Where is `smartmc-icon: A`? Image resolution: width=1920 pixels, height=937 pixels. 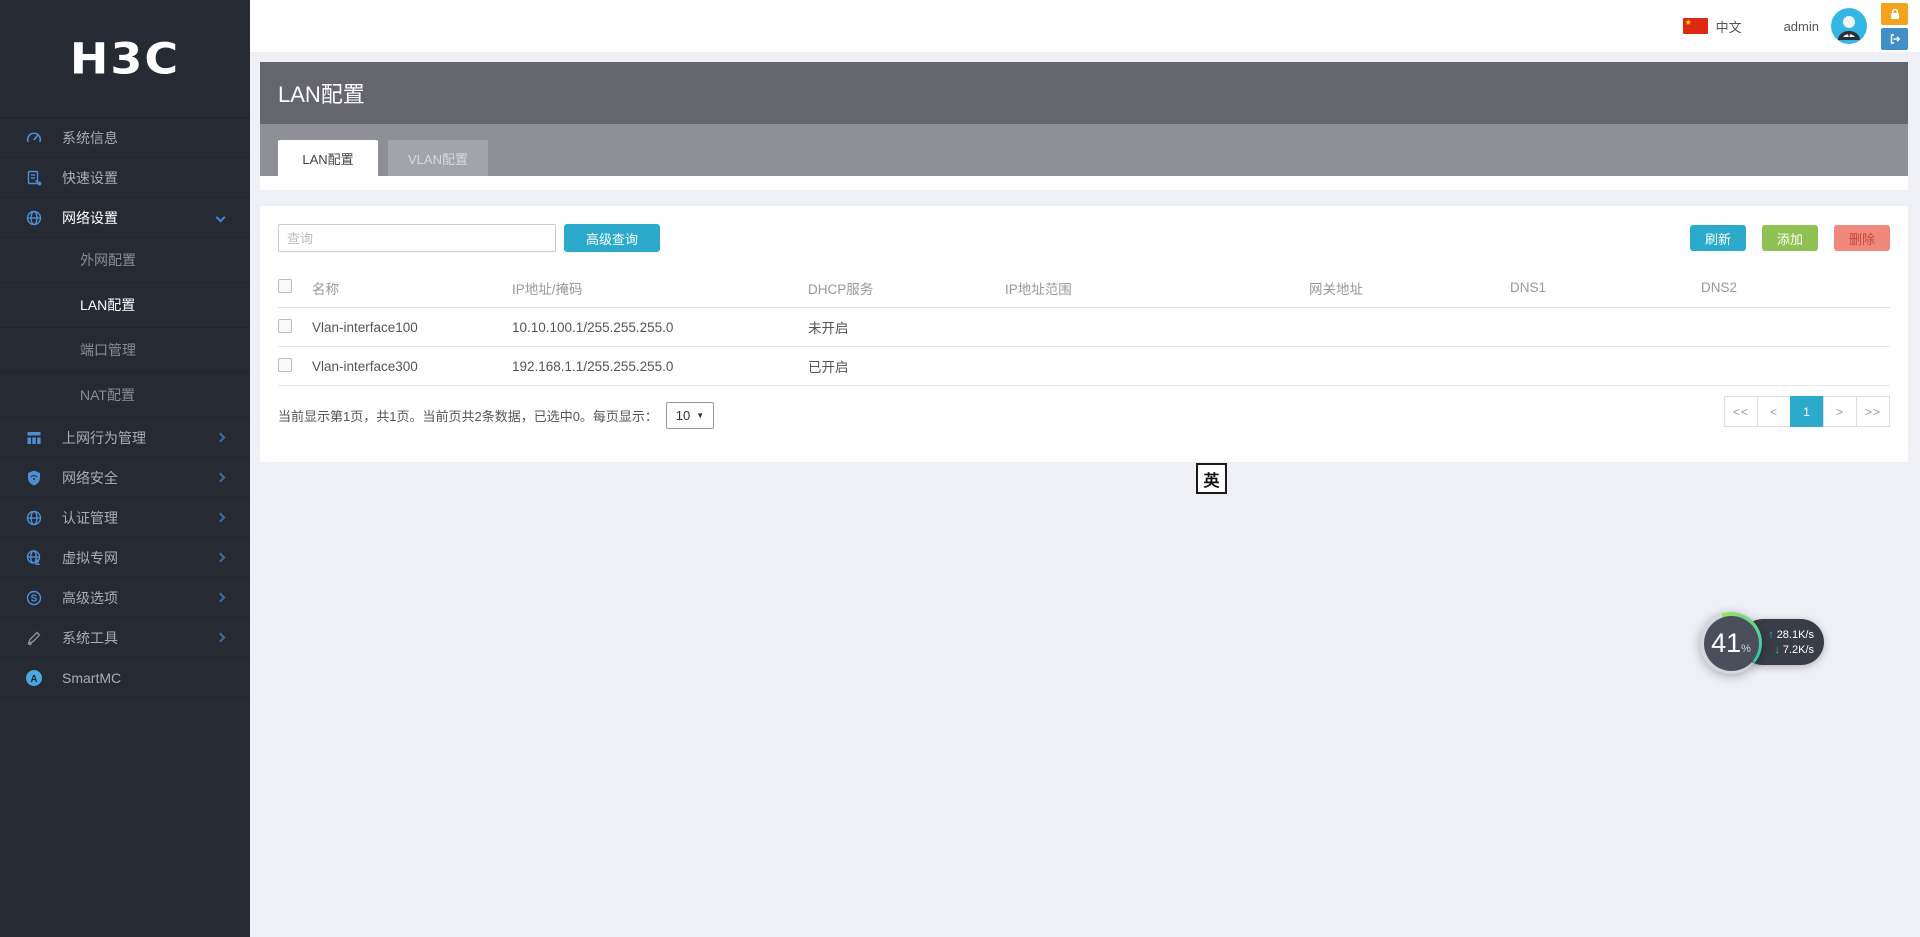 smartmc-icon: A is located at coordinates (34, 678).